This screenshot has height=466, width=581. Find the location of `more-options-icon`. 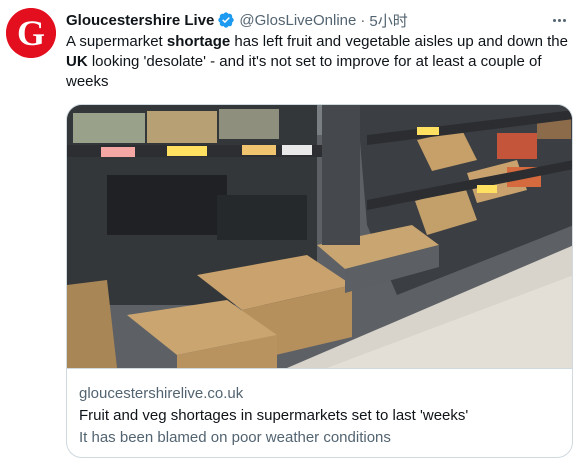

more-options-icon is located at coordinates (559, 20).